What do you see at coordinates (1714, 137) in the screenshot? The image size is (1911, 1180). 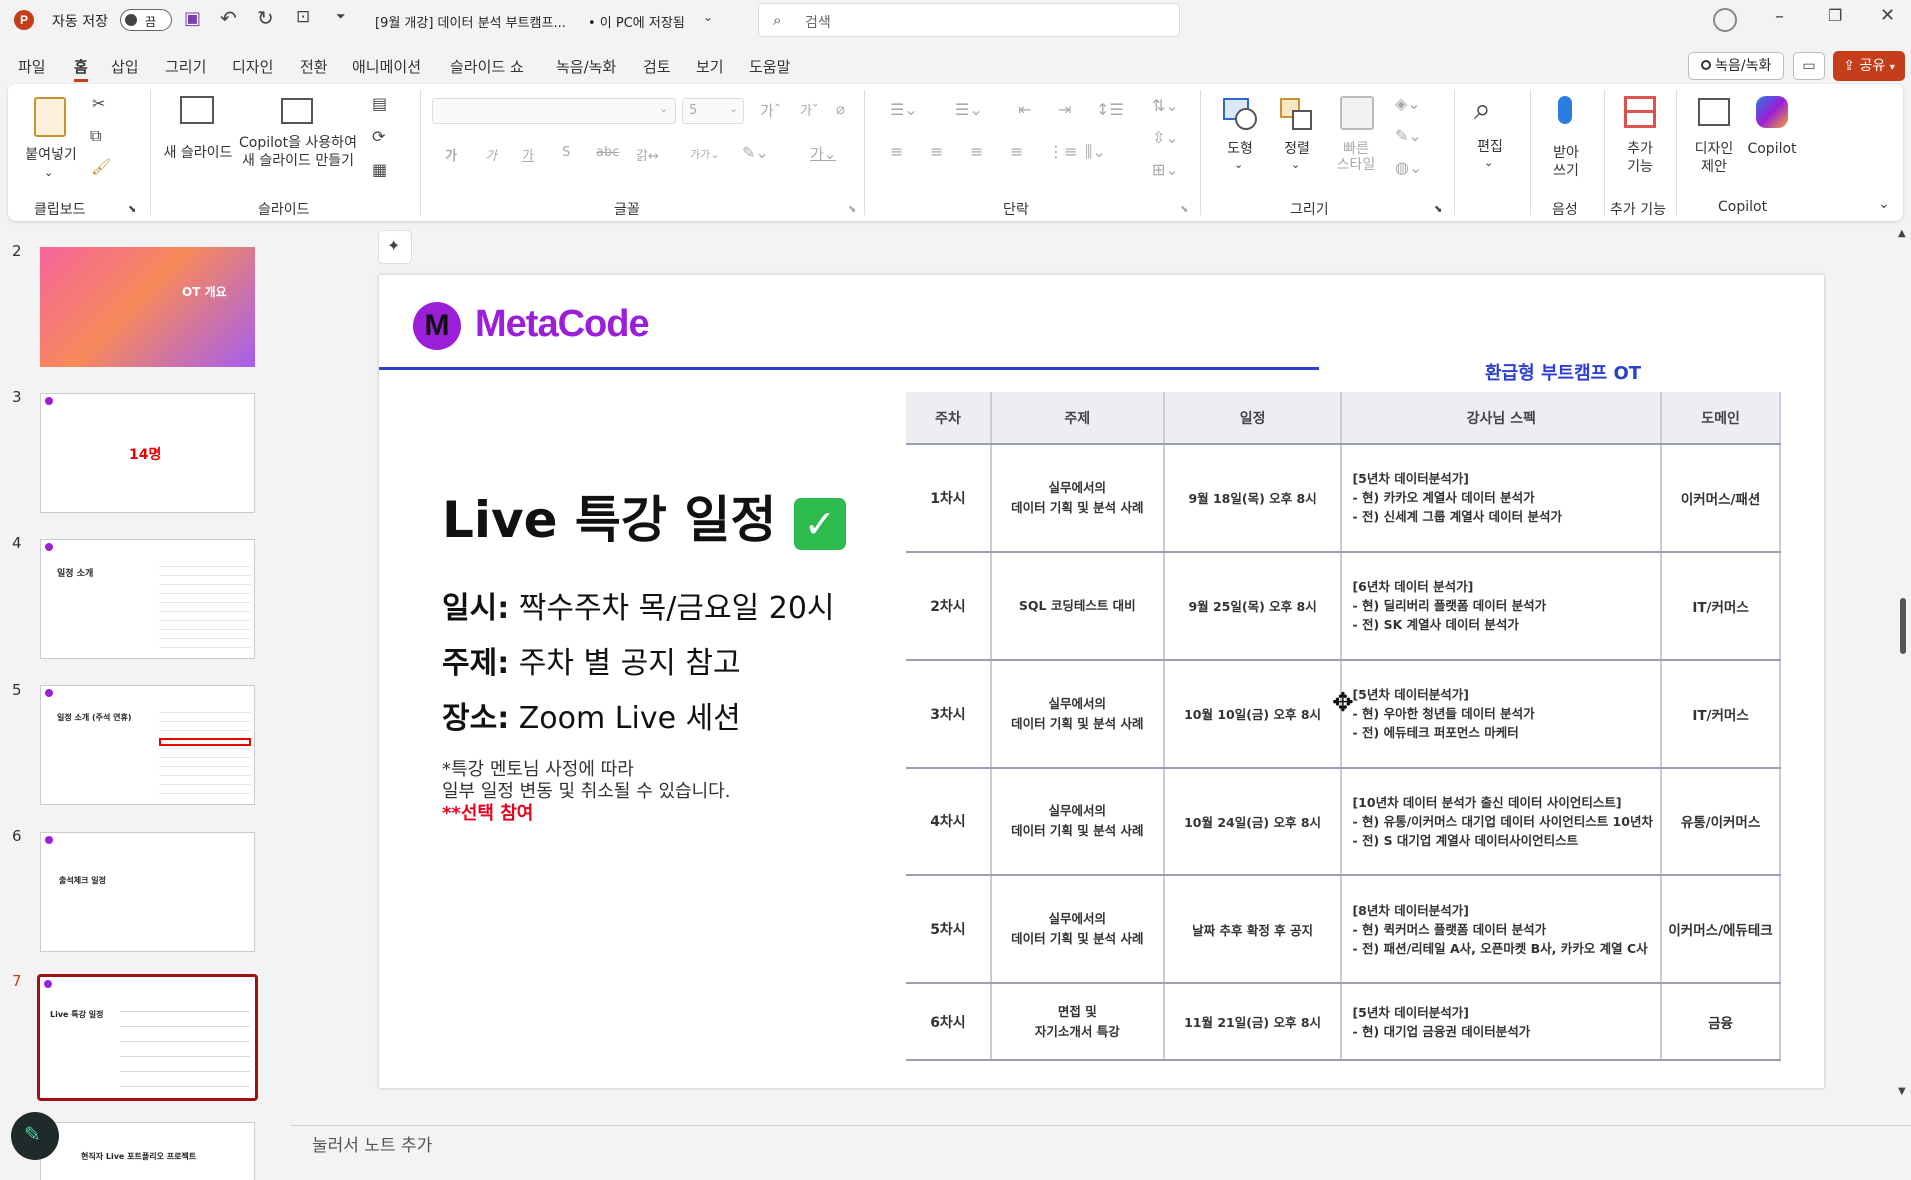 I see `designer-button: 디자인 제안` at bounding box center [1714, 137].